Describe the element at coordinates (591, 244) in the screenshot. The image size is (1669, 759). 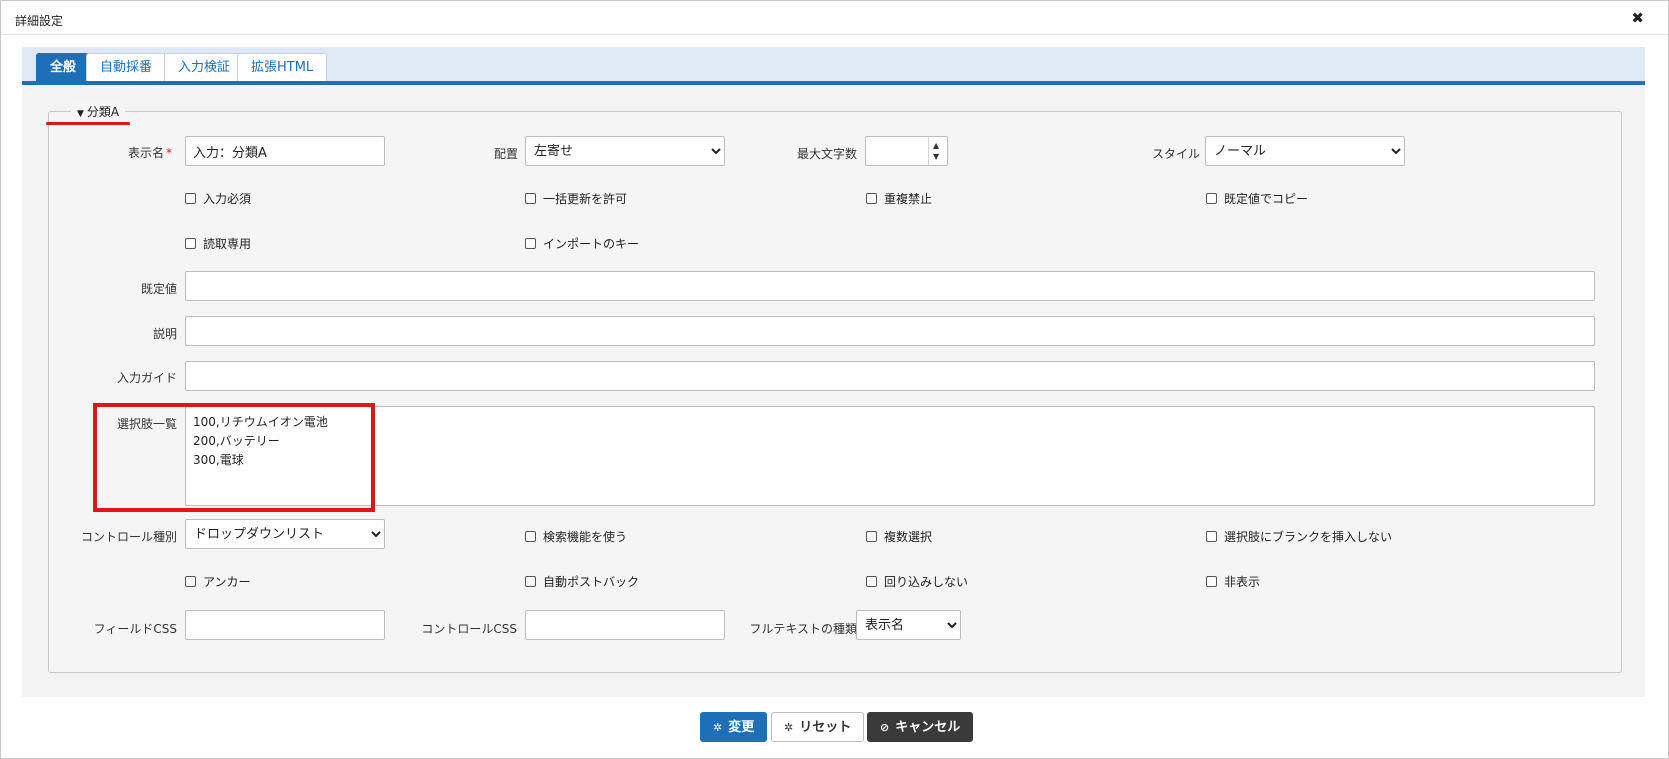
I see `checkbox-label: インポートのキー` at that location.